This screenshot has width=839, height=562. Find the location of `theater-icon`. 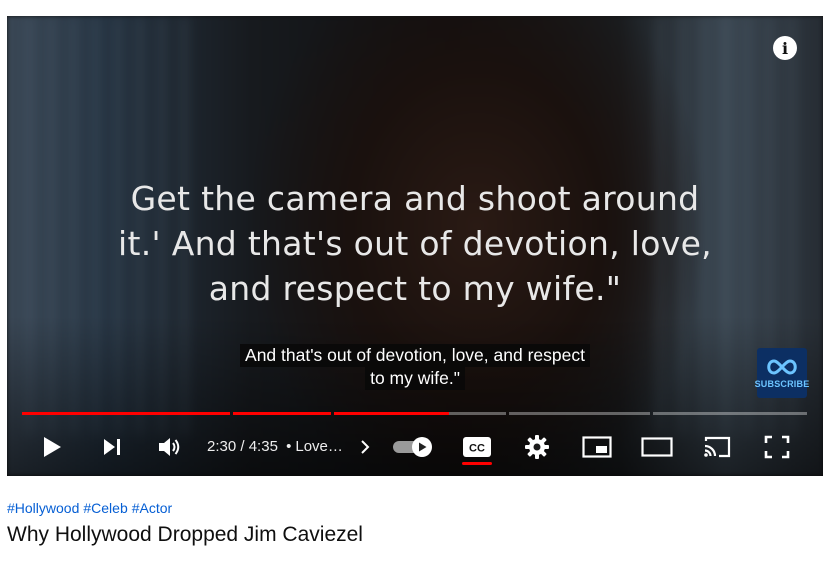

theater-icon is located at coordinates (657, 447).